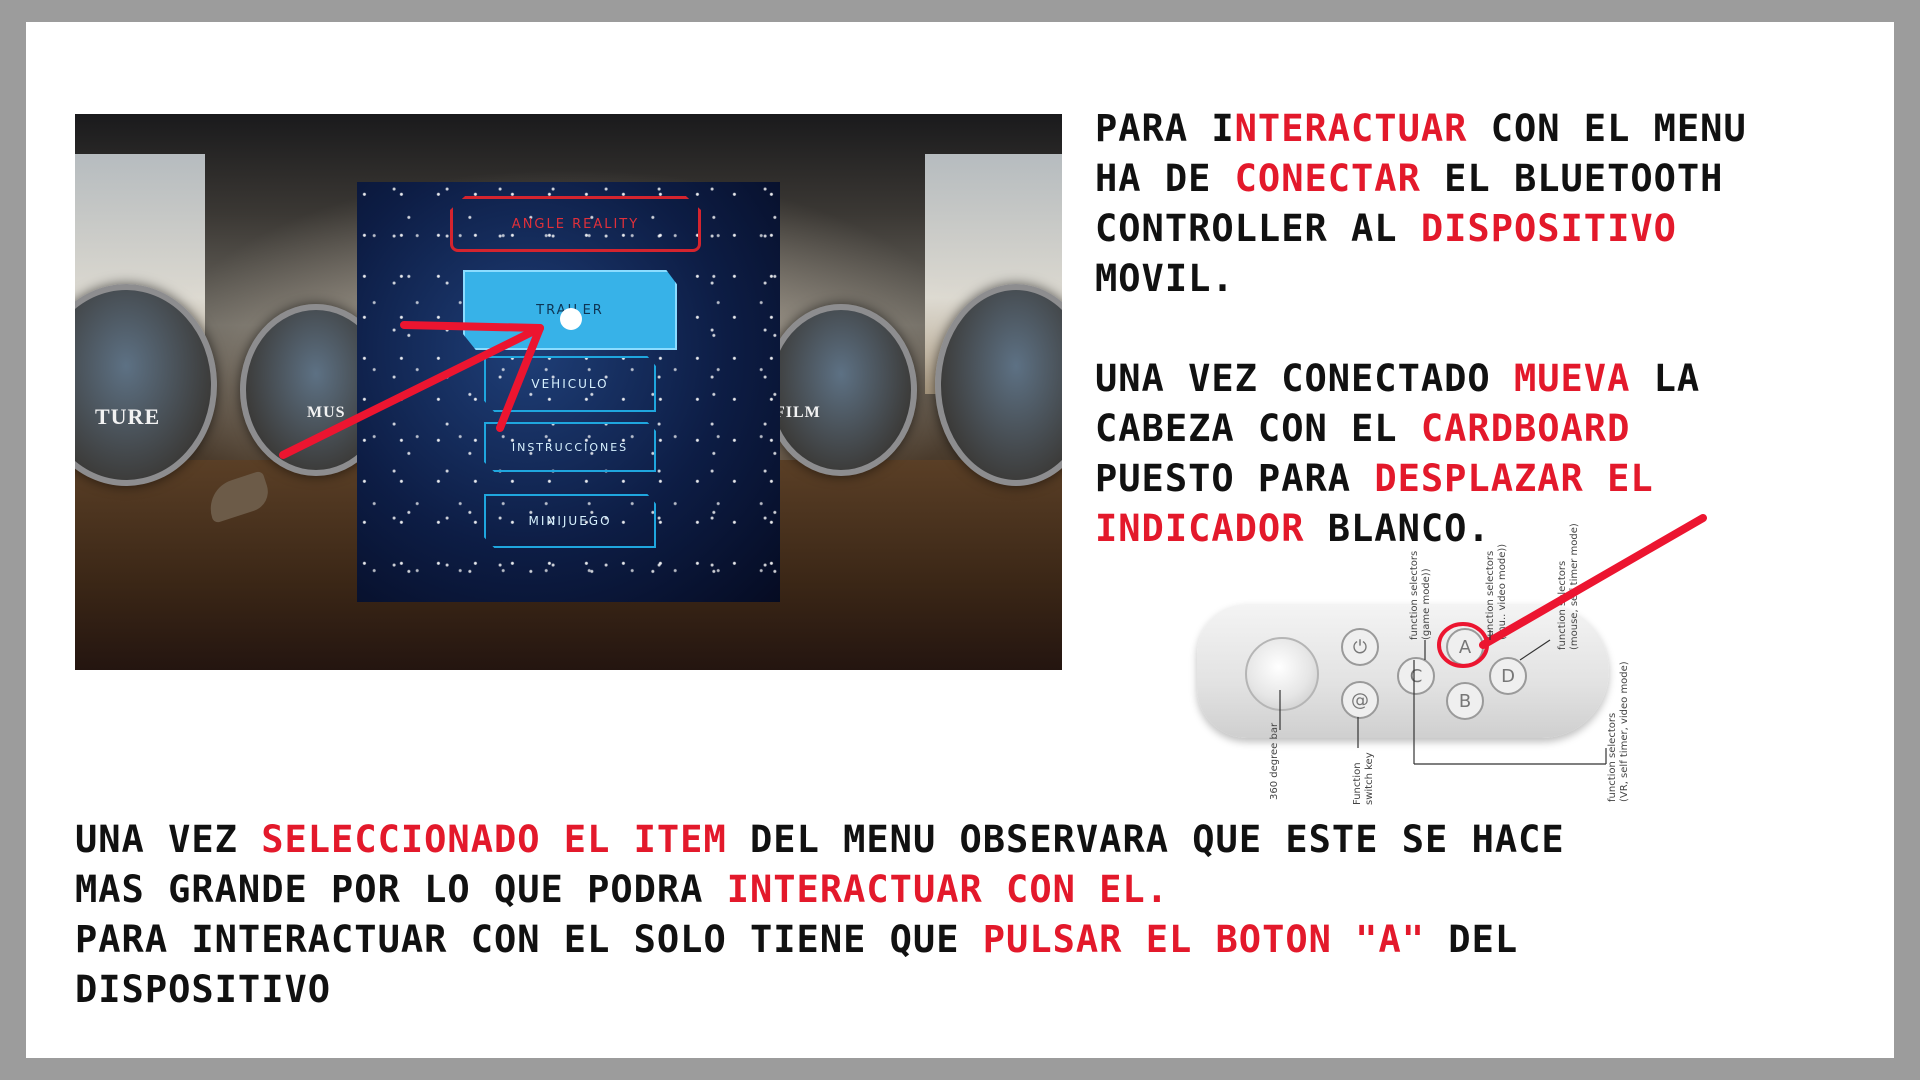 The image size is (1920, 1080). What do you see at coordinates (1465, 701) in the screenshot?
I see `b-button: B` at bounding box center [1465, 701].